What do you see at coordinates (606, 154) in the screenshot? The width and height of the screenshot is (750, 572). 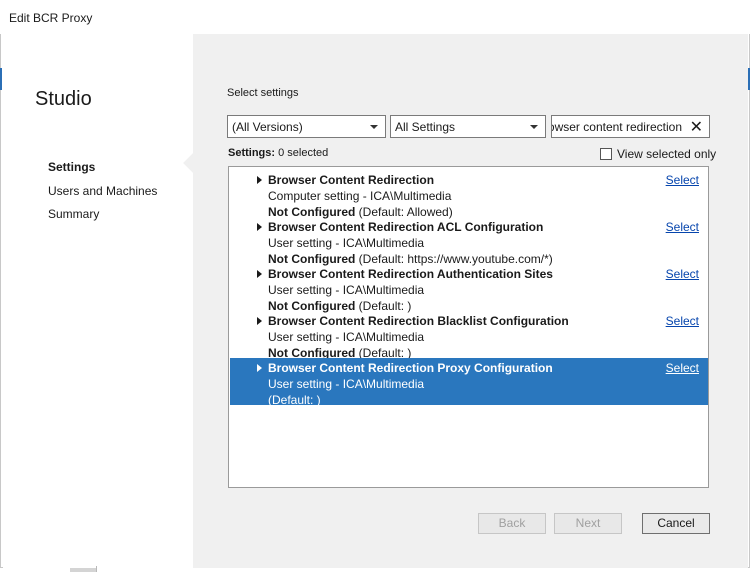 I see `checkbox-icon` at bounding box center [606, 154].